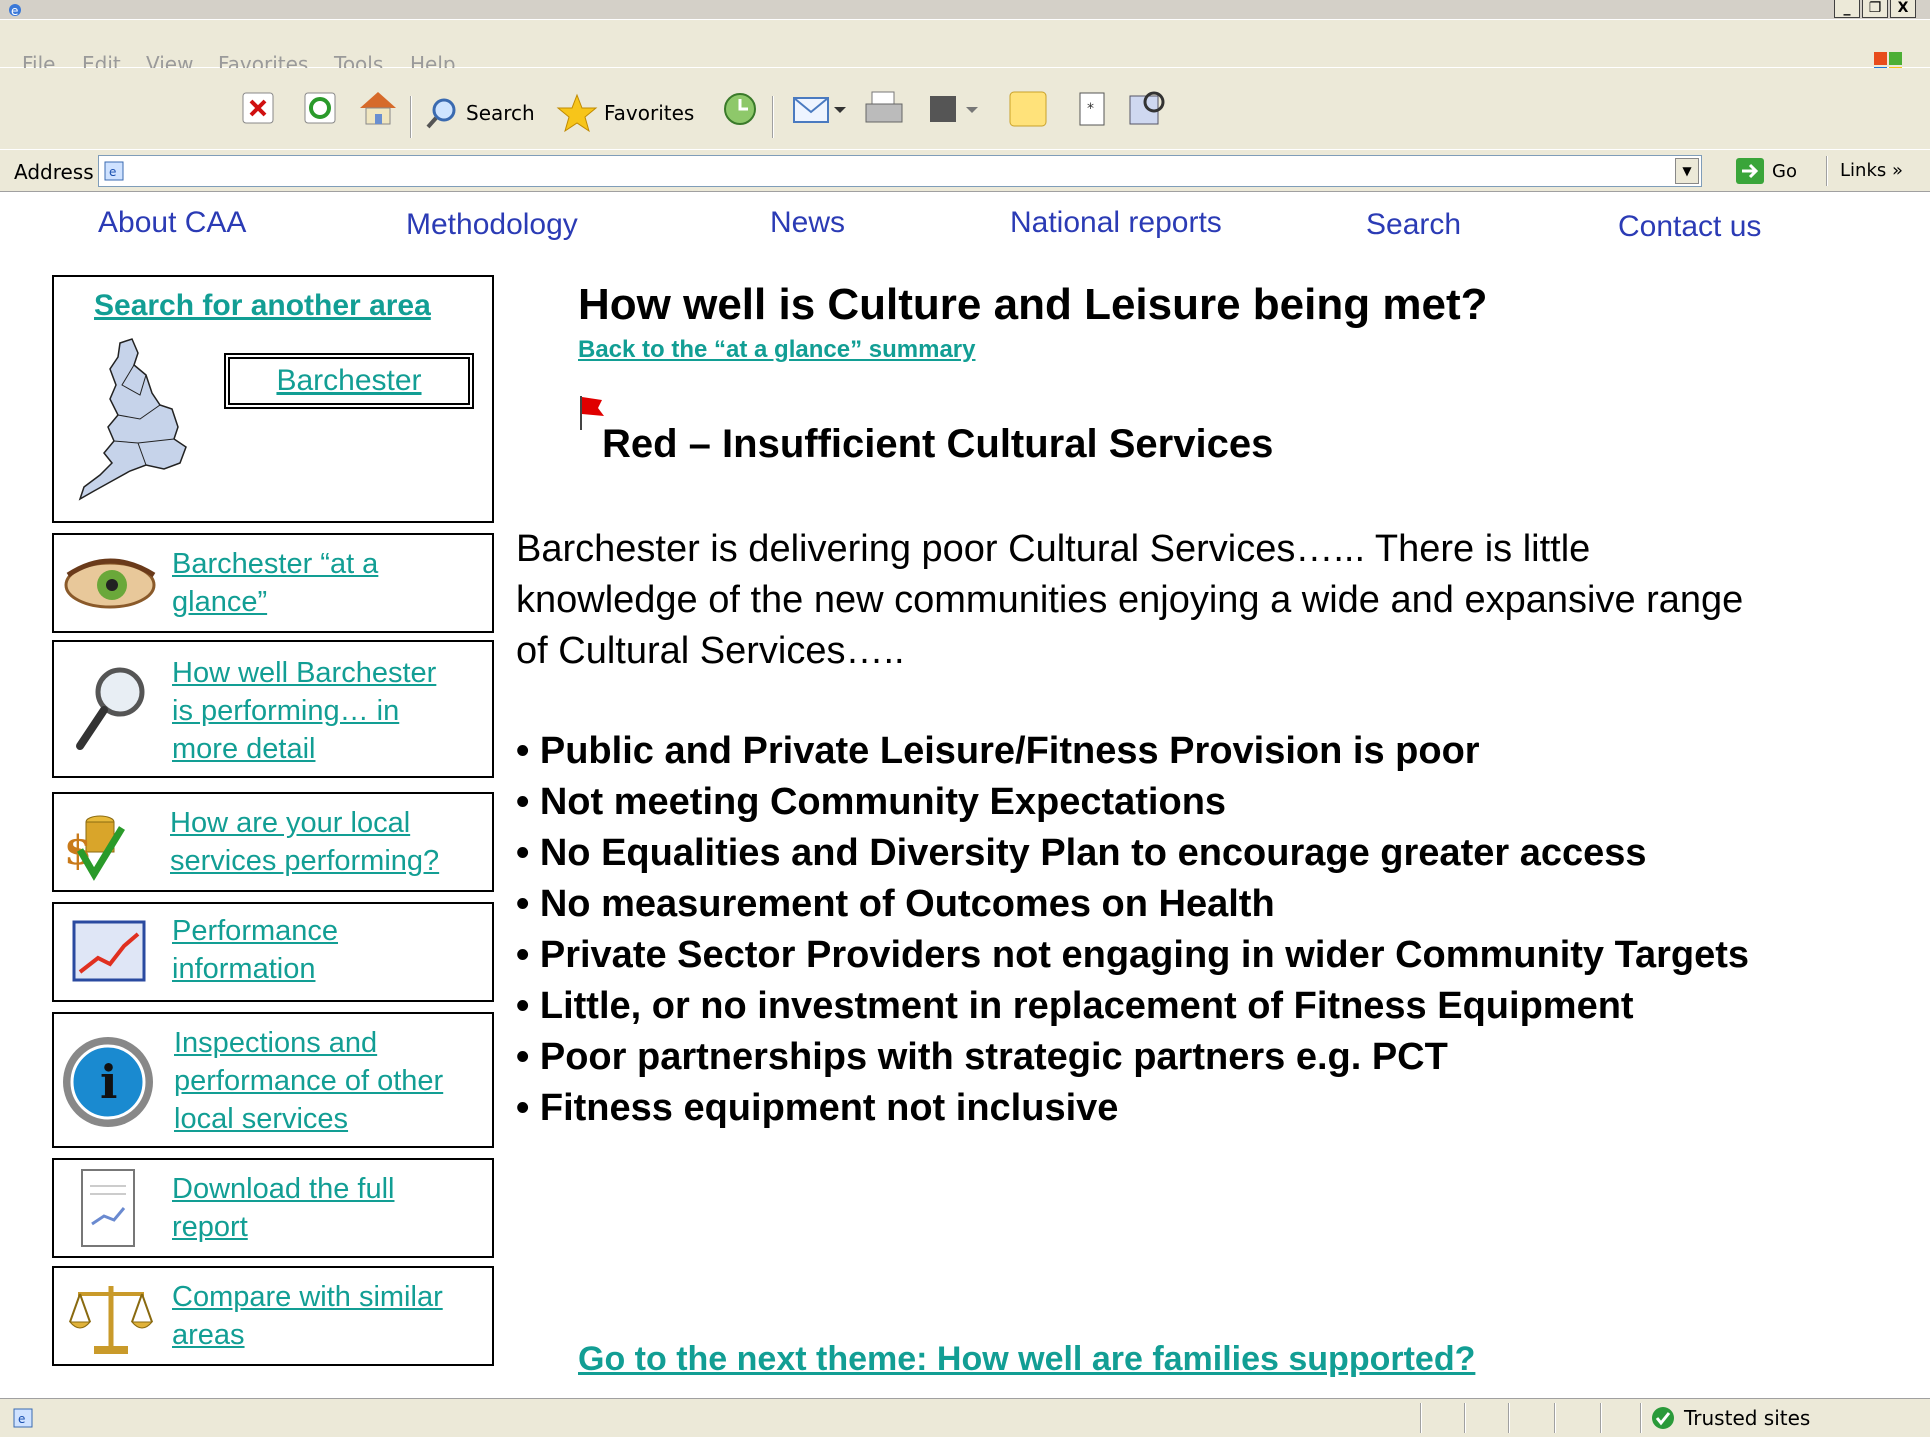 This screenshot has height=1437, width=1930. I want to click on history-icon, so click(740, 109).